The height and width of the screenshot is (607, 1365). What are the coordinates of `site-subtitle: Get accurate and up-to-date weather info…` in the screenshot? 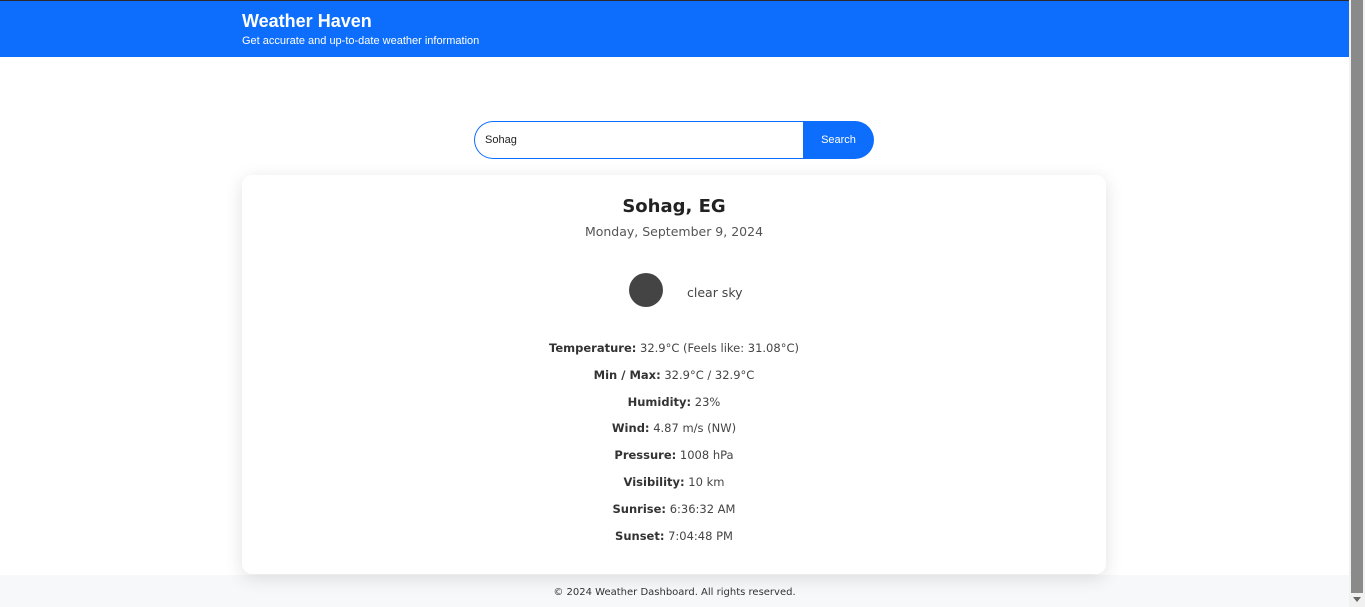 It's located at (361, 41).